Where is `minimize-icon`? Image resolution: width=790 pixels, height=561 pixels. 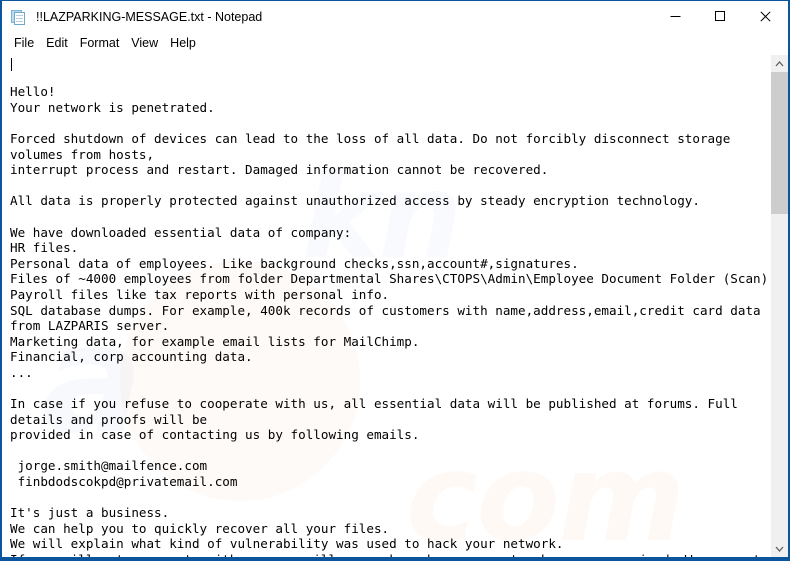
minimize-icon is located at coordinates (675, 16).